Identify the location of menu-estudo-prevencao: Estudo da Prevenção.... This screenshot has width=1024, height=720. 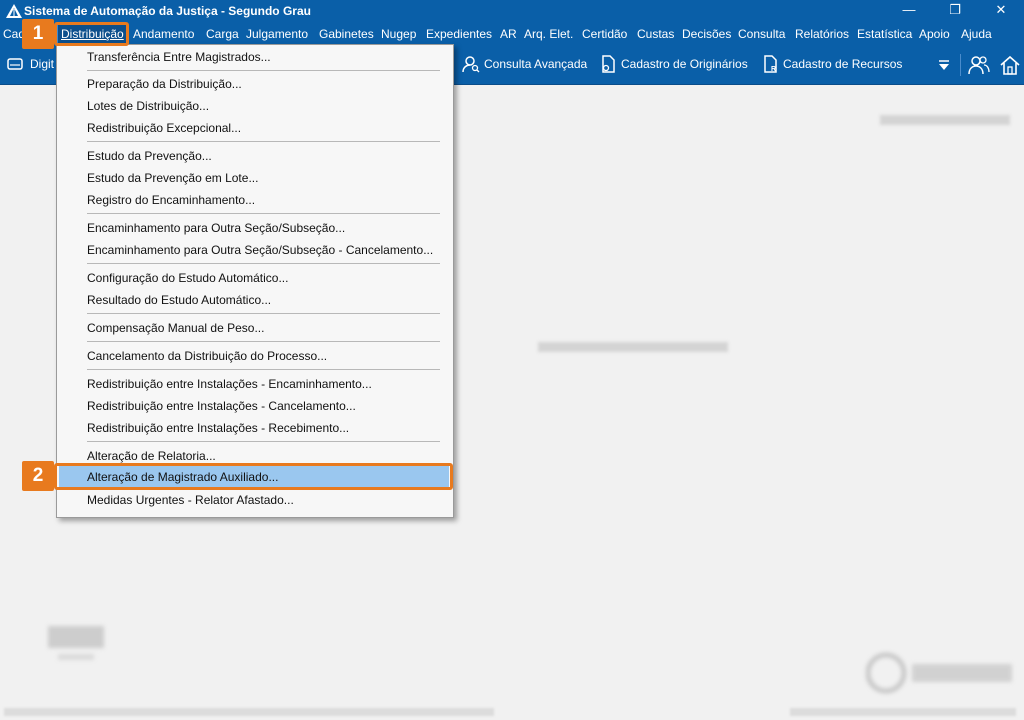
(149, 156).